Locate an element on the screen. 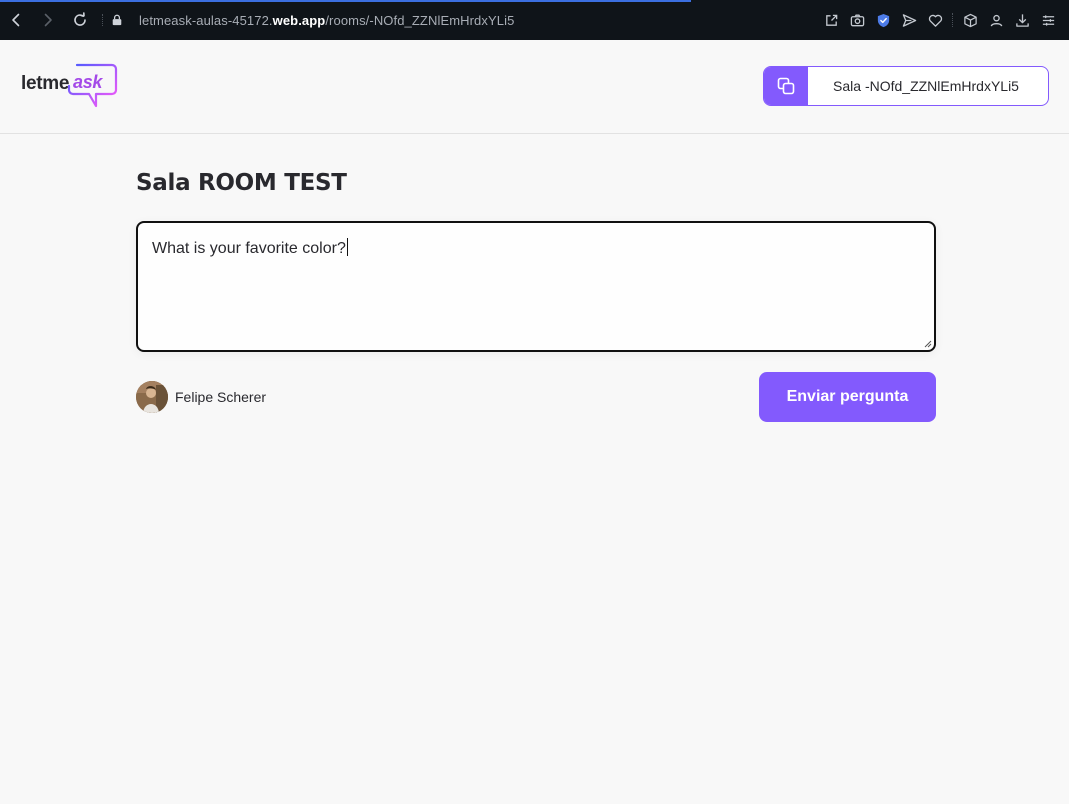  url-prefix: letmeask-aulas-45172. is located at coordinates (206, 20).